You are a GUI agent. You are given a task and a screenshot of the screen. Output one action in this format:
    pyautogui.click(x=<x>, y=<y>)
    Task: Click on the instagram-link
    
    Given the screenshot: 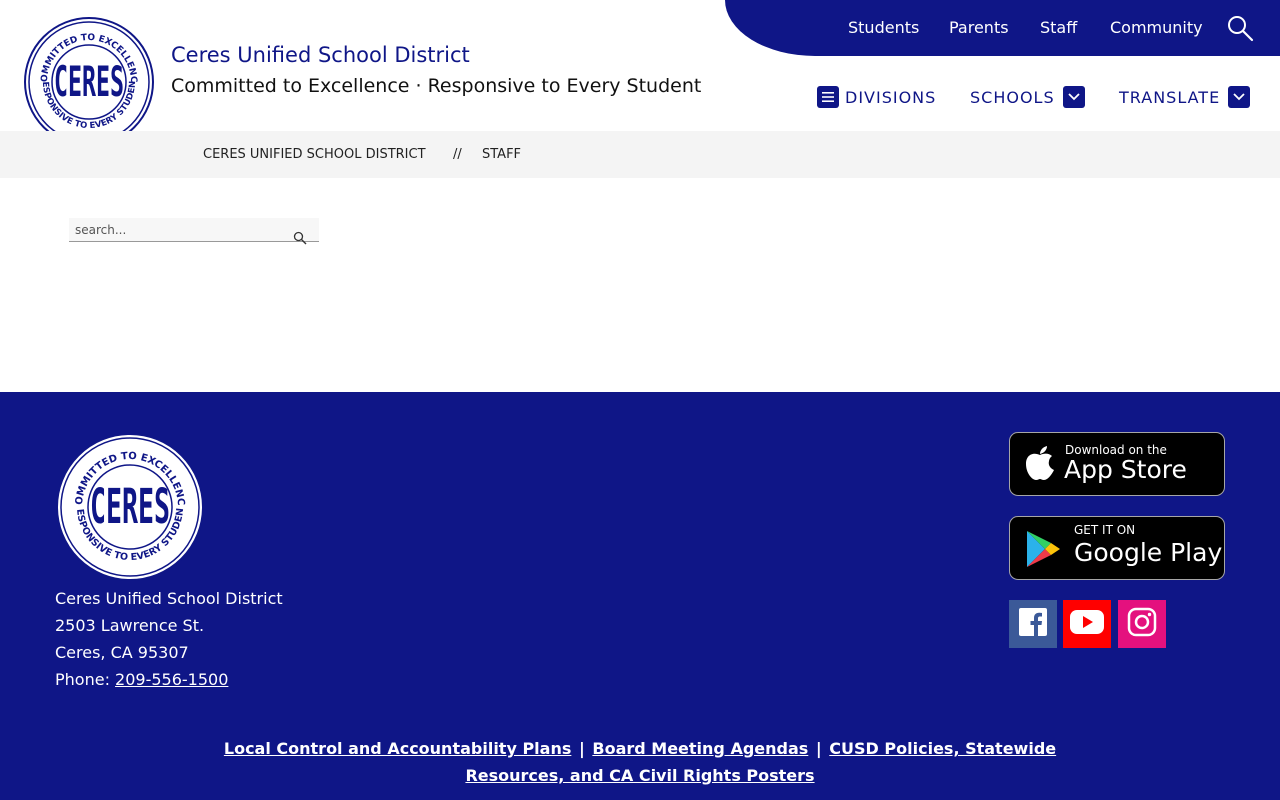 What is the action you would take?
    pyautogui.click(x=1142, y=624)
    